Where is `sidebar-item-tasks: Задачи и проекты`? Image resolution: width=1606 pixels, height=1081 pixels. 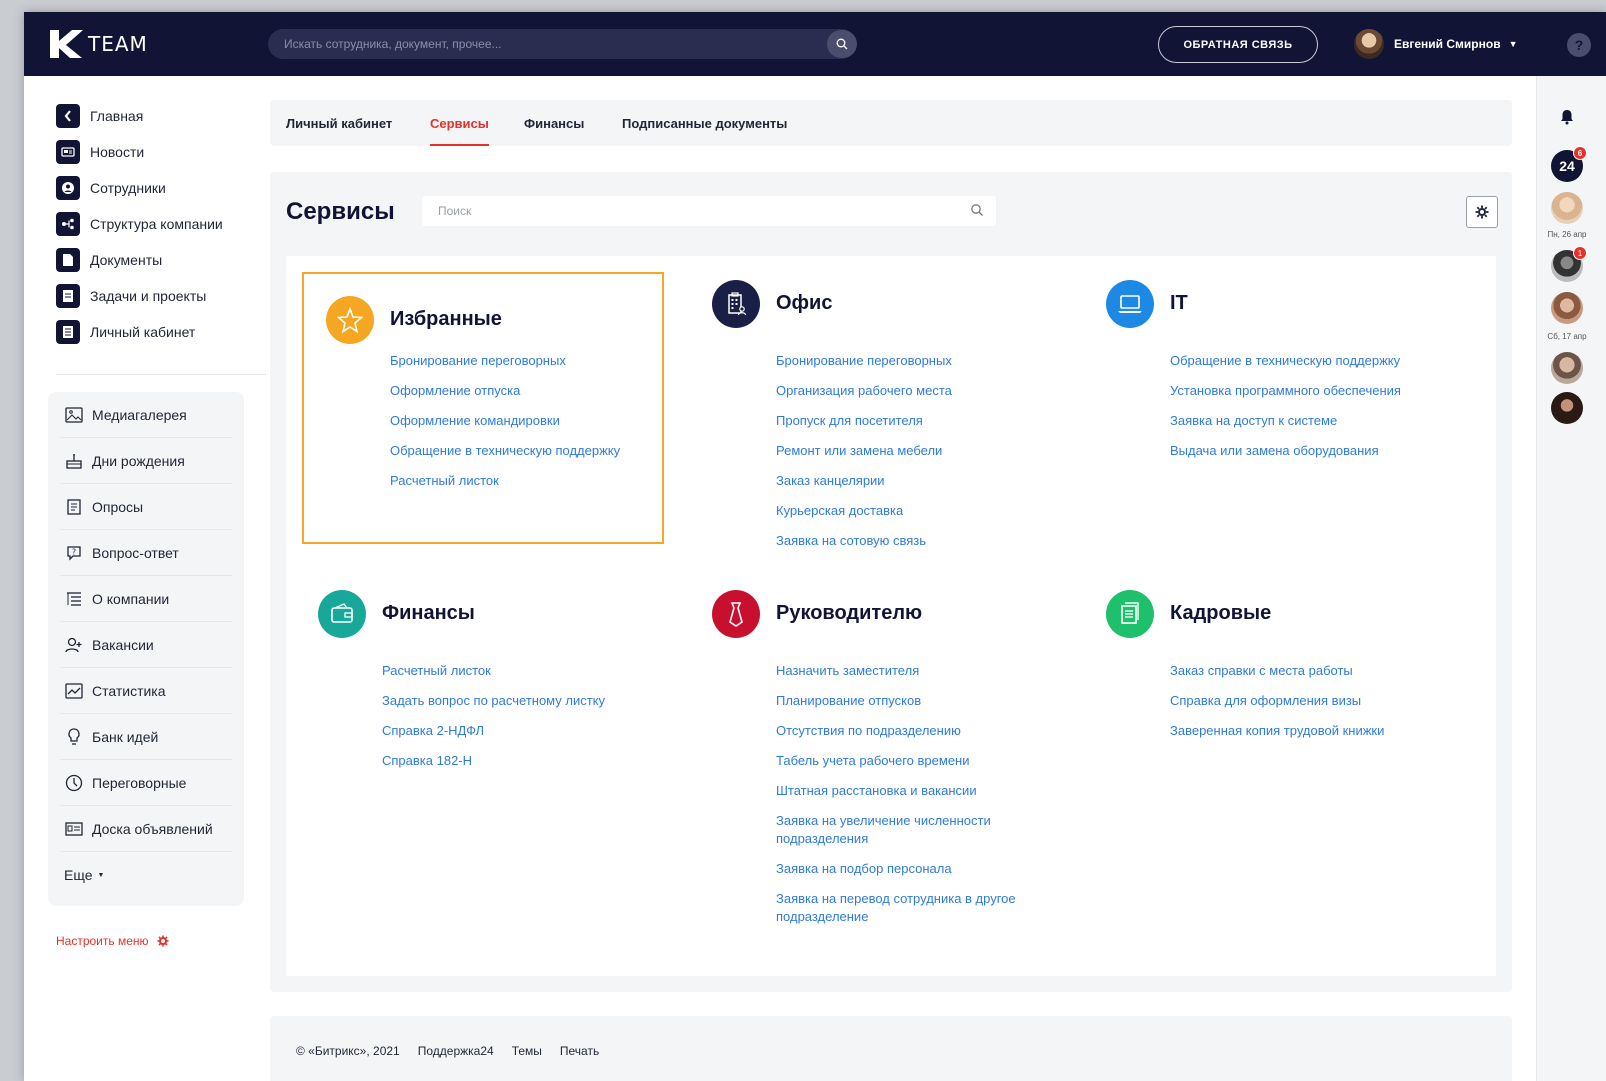 sidebar-item-tasks: Задачи и проекты is located at coordinates (161, 296).